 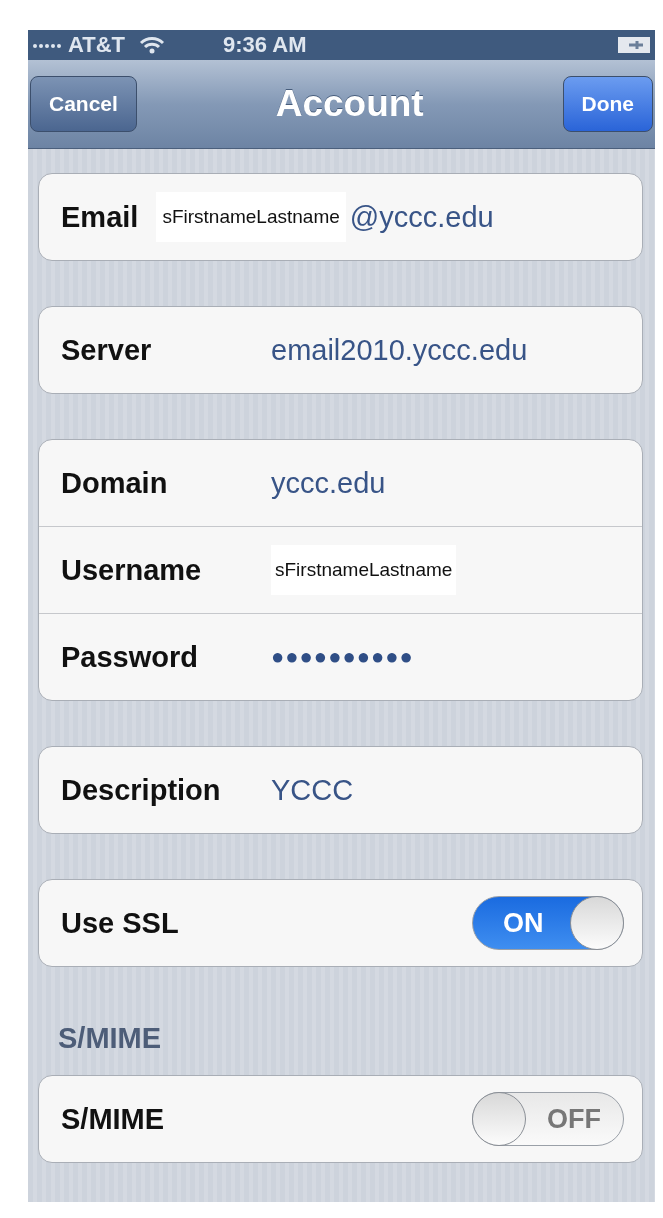 I want to click on carrier-name: AT&T, so click(x=97, y=45).